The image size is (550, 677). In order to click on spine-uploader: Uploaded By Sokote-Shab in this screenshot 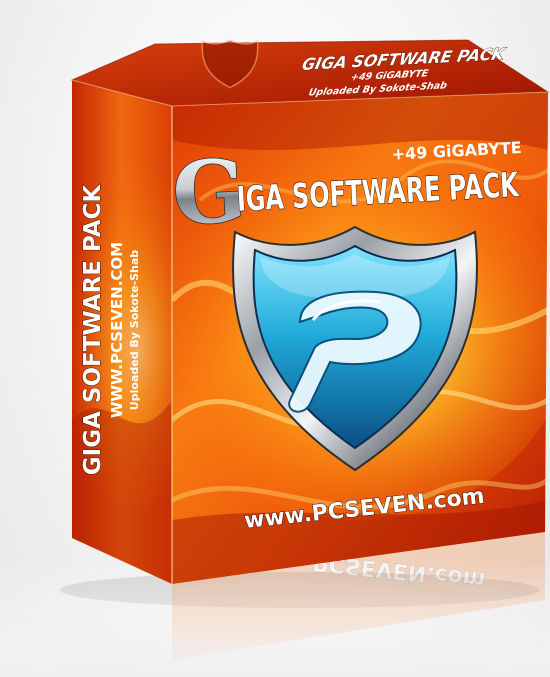, I will do `click(134, 330)`.